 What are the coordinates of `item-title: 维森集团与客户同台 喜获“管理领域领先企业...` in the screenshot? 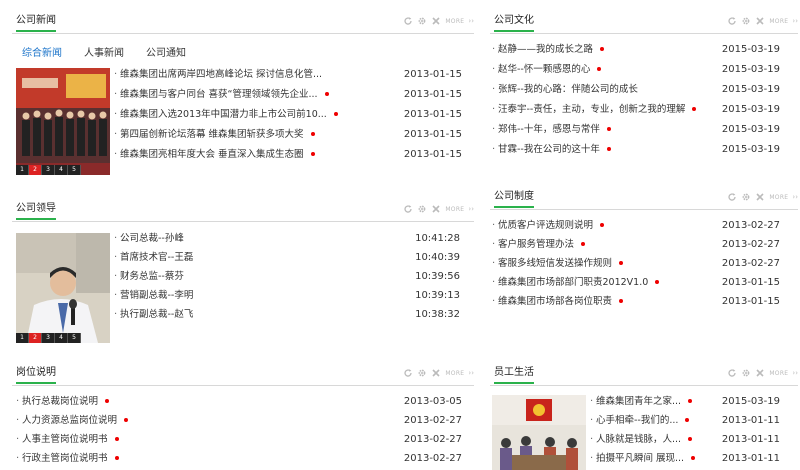 It's located at (219, 94).